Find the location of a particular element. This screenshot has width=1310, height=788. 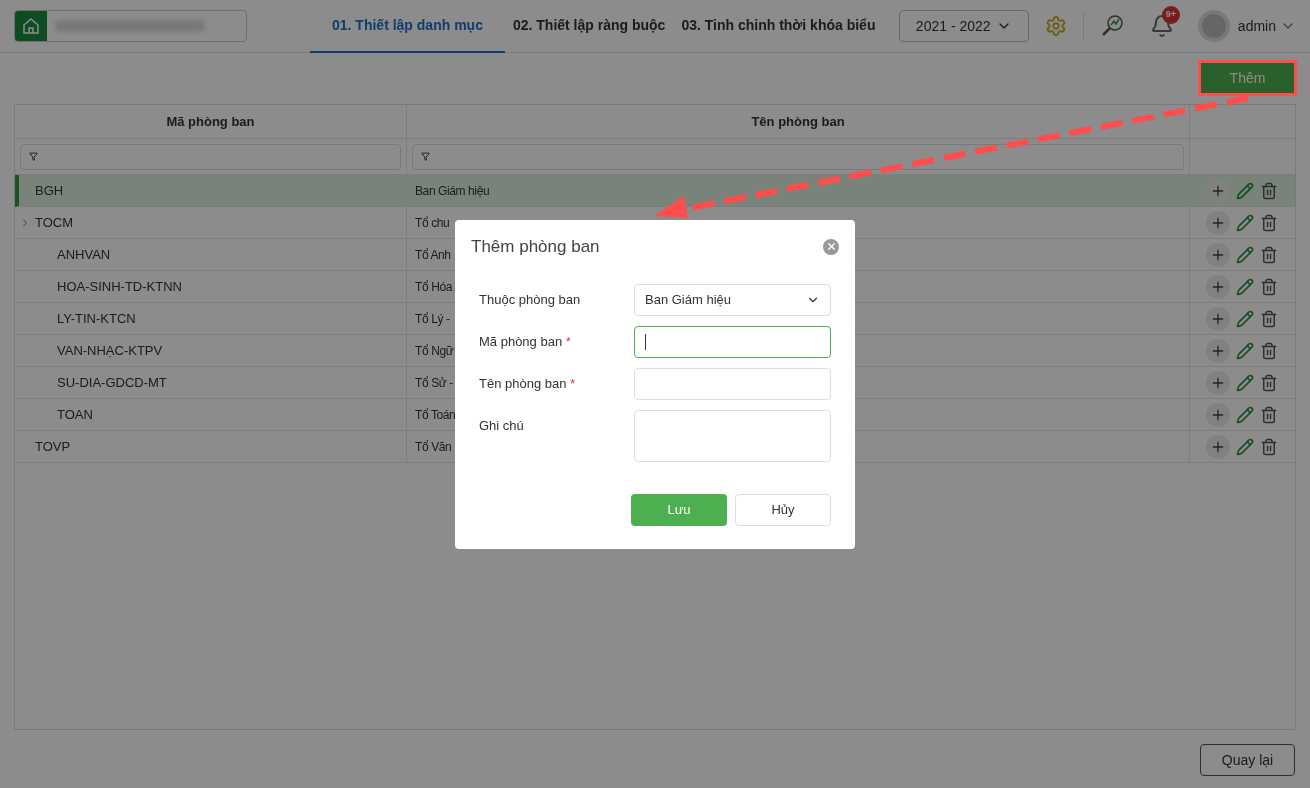

input-field is located at coordinates (732, 341).